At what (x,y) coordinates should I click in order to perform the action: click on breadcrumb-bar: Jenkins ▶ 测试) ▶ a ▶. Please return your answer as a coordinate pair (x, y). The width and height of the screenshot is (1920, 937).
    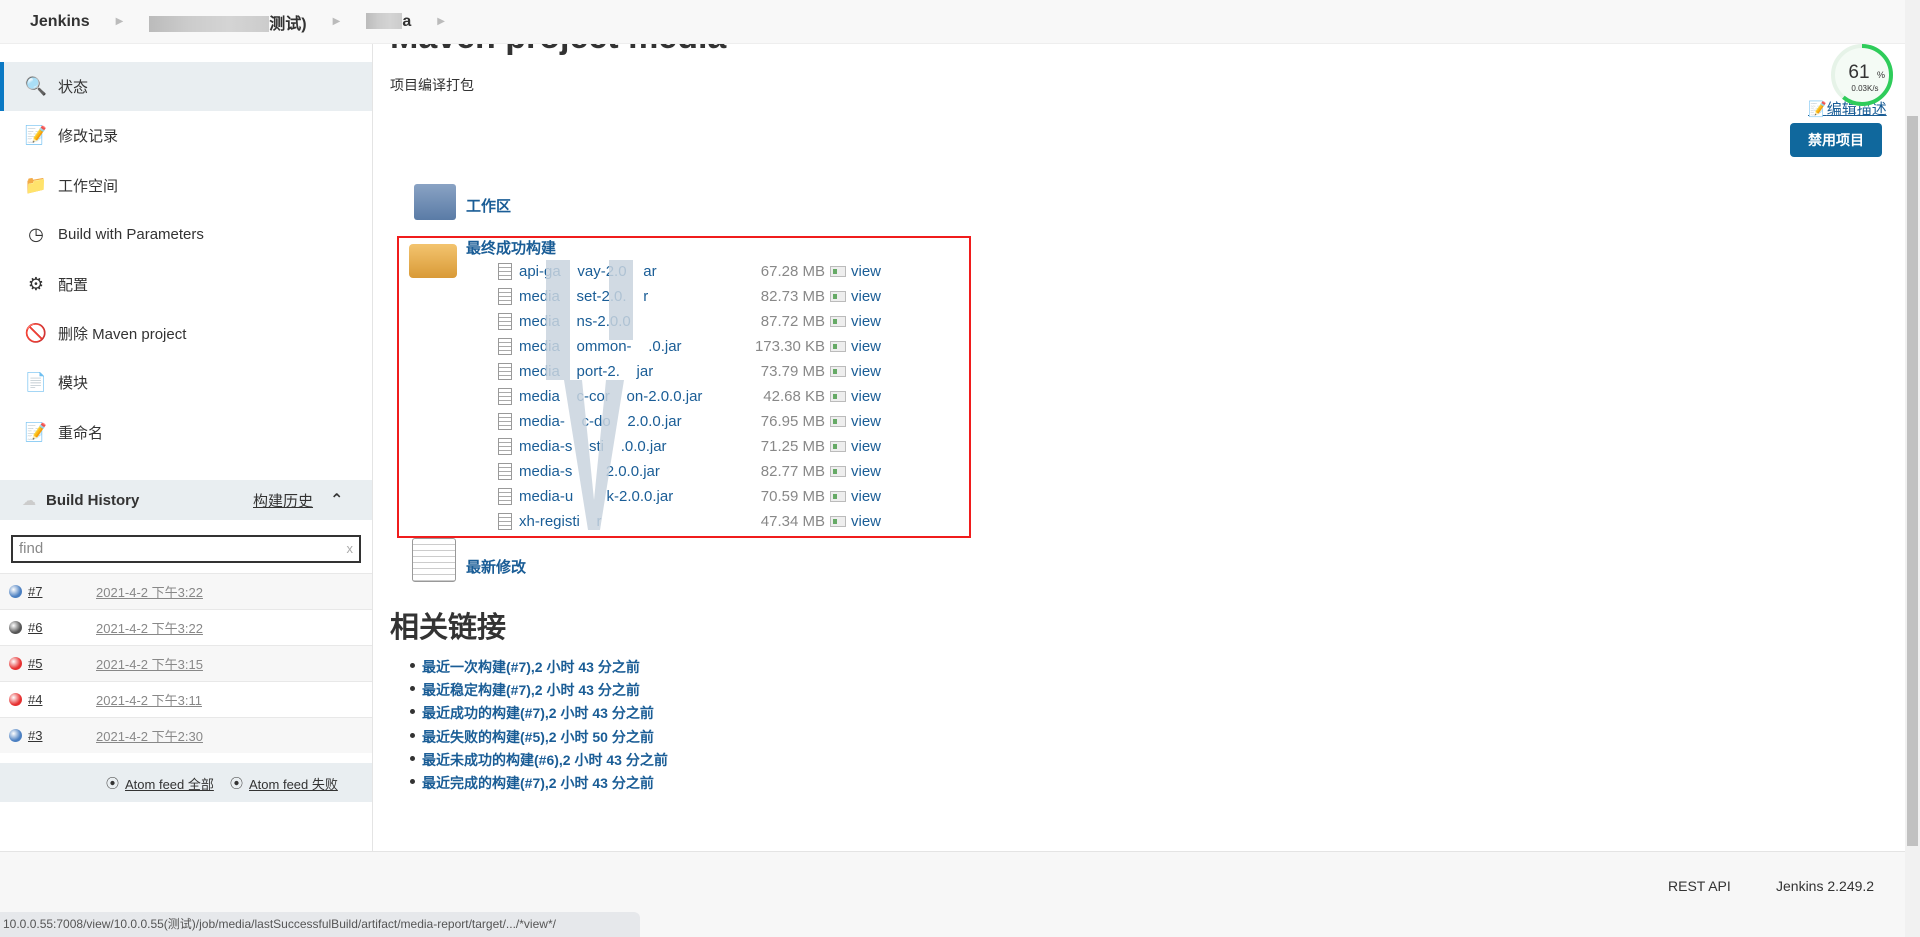
    Looking at the image, I should click on (952, 22).